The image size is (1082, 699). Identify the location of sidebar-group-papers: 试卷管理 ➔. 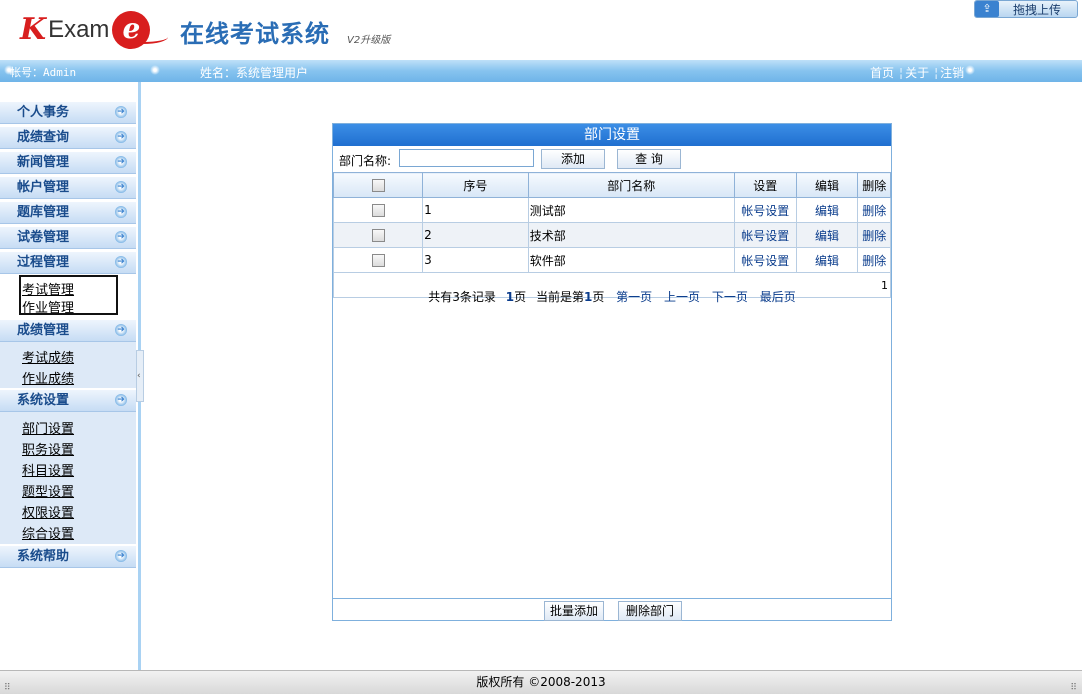
(68, 238).